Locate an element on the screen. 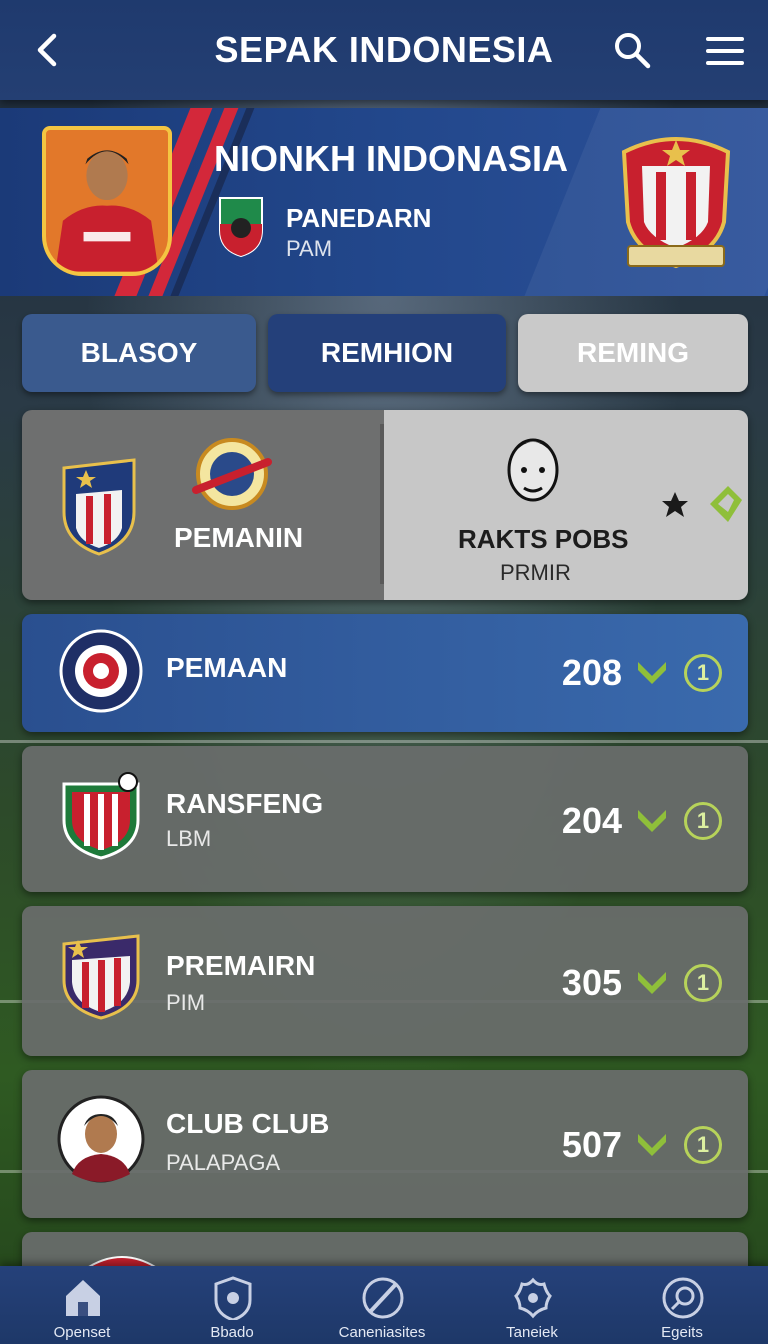 The height and width of the screenshot is (1344, 768). nav-item-egeits: Egeits is located at coordinates (682, 1305).